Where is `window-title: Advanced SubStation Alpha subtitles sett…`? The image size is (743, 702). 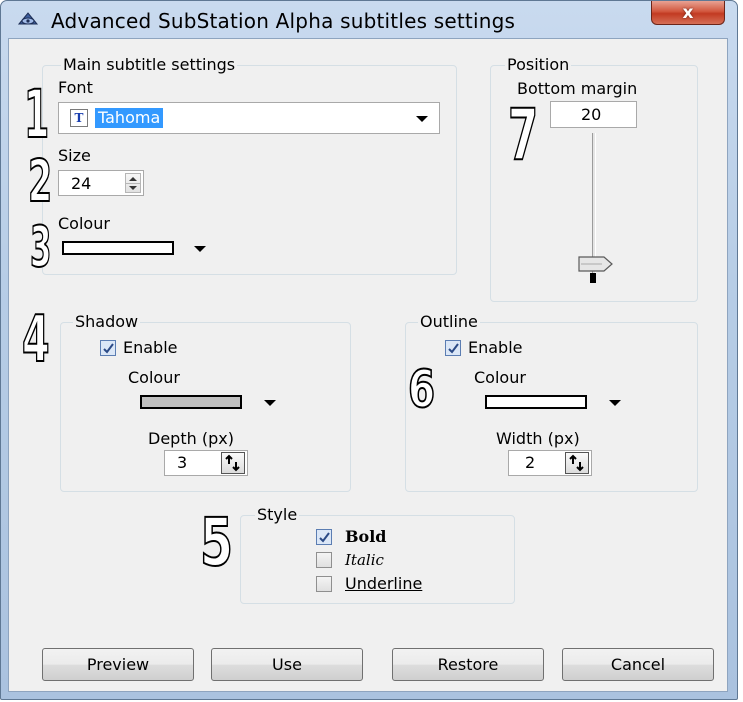
window-title: Advanced SubStation Alpha subtitles sett… is located at coordinates (283, 21).